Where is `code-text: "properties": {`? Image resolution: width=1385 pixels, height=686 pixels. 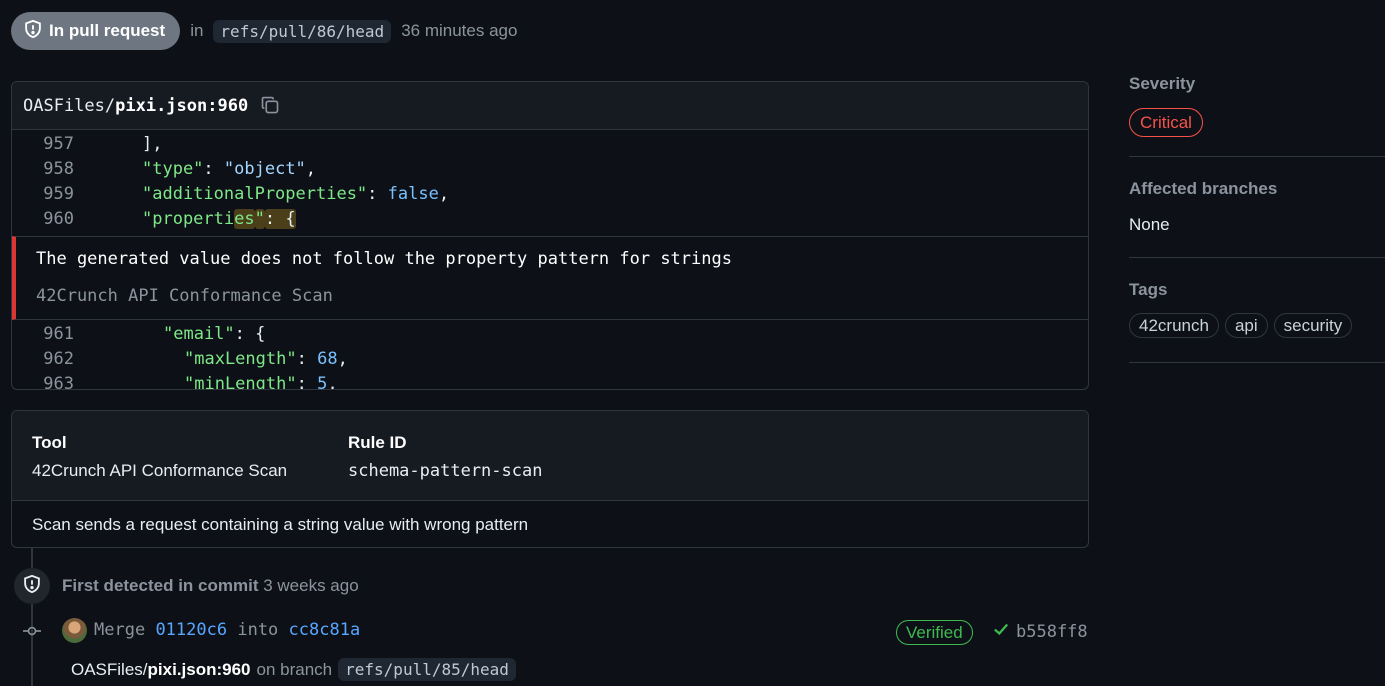 code-text: "properties": { is located at coordinates (219, 218).